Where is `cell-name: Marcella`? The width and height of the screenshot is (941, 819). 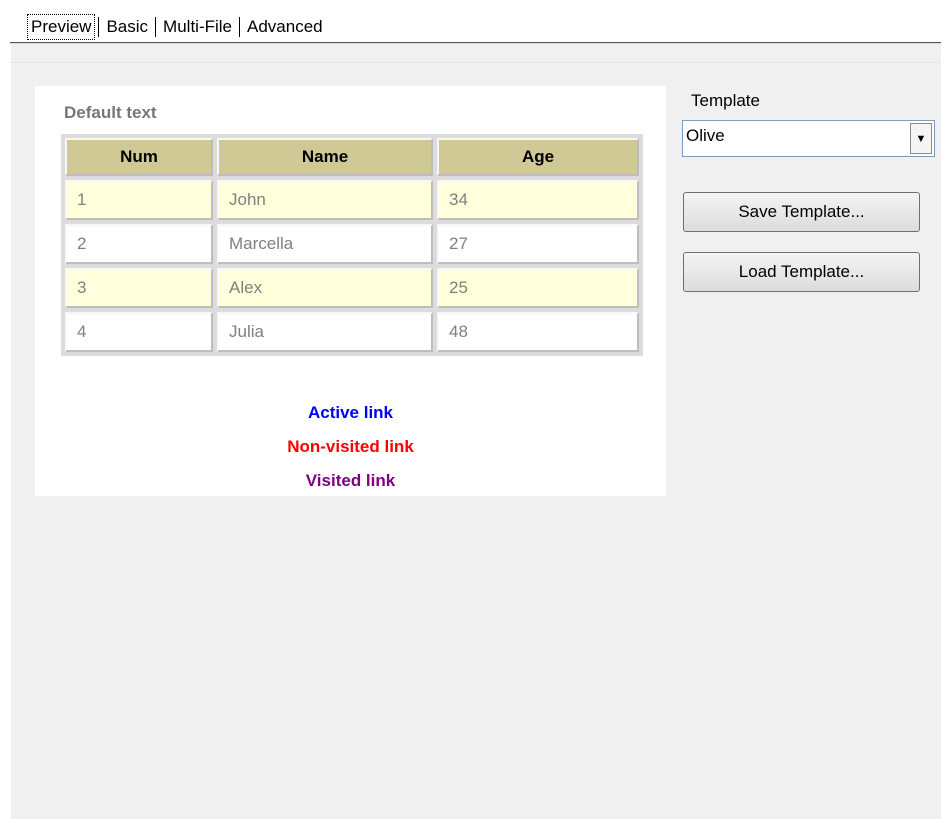 cell-name: Marcella is located at coordinates (325, 244).